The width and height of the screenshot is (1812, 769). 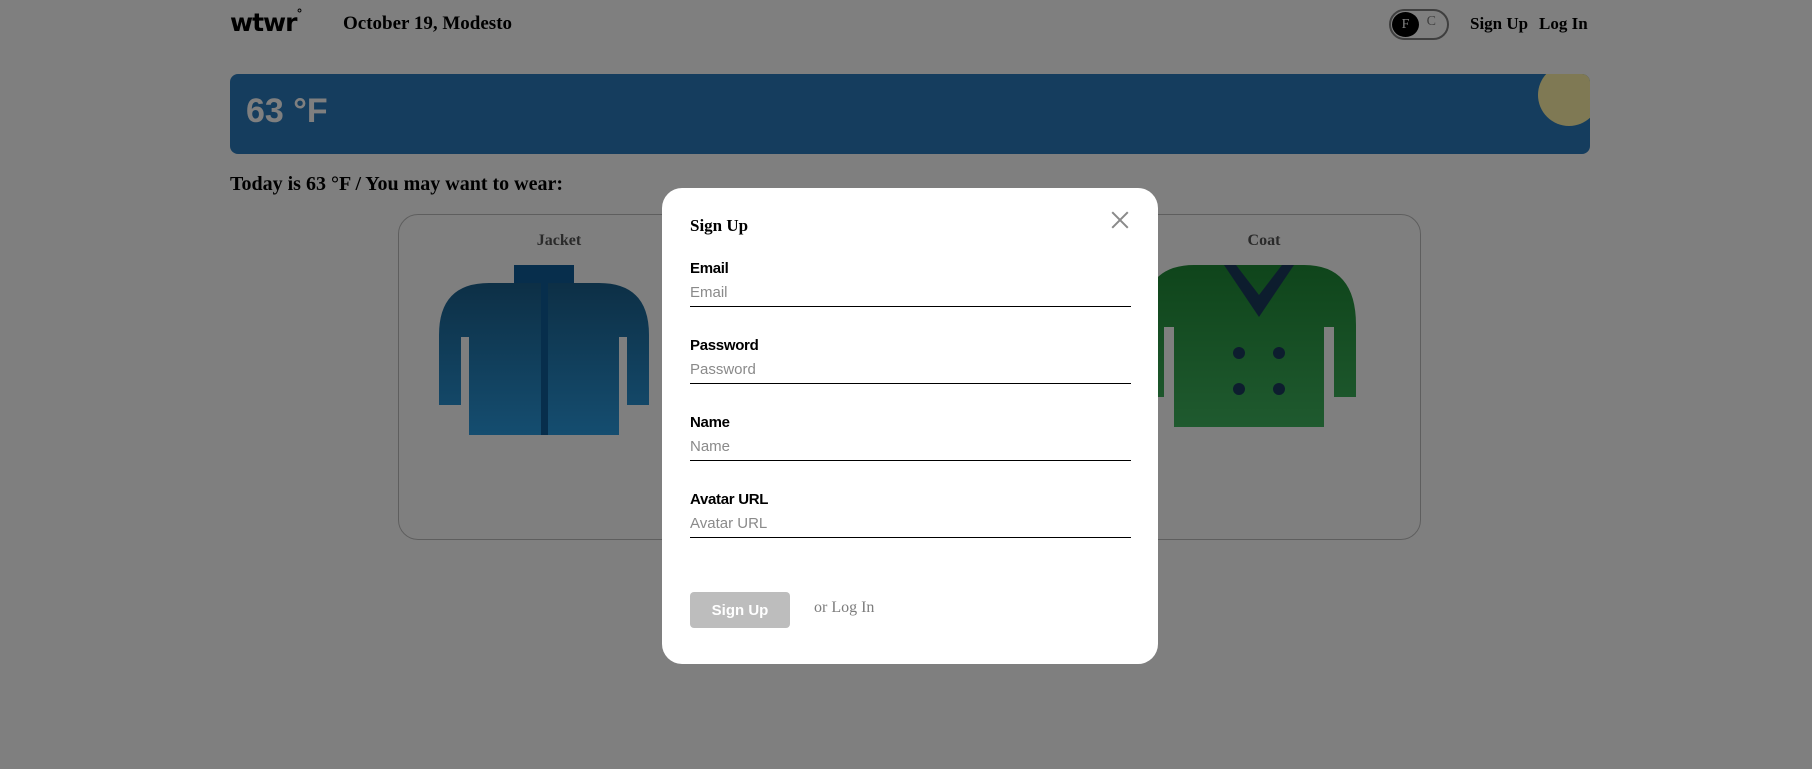 I want to click on close-icon, so click(x=1120, y=220).